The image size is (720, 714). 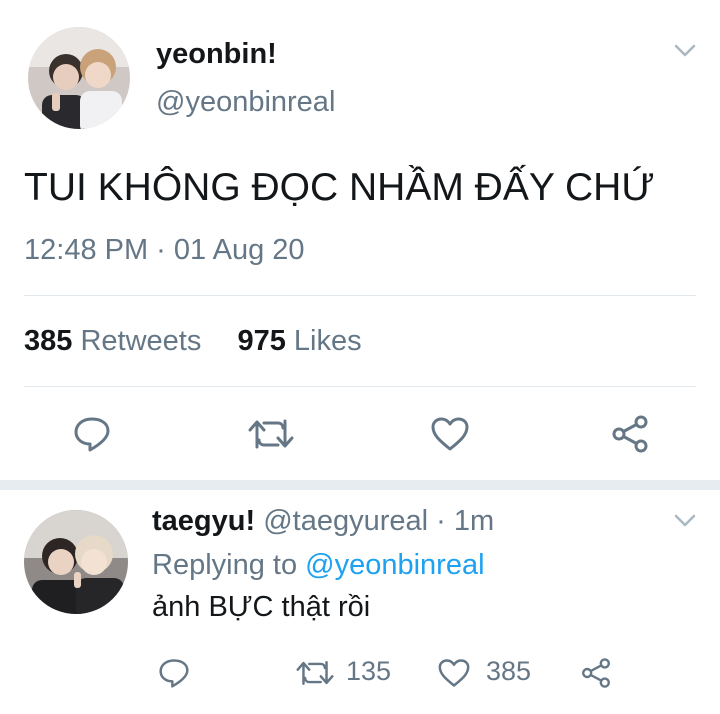 I want to click on retweet-button, so click(x=271, y=434).